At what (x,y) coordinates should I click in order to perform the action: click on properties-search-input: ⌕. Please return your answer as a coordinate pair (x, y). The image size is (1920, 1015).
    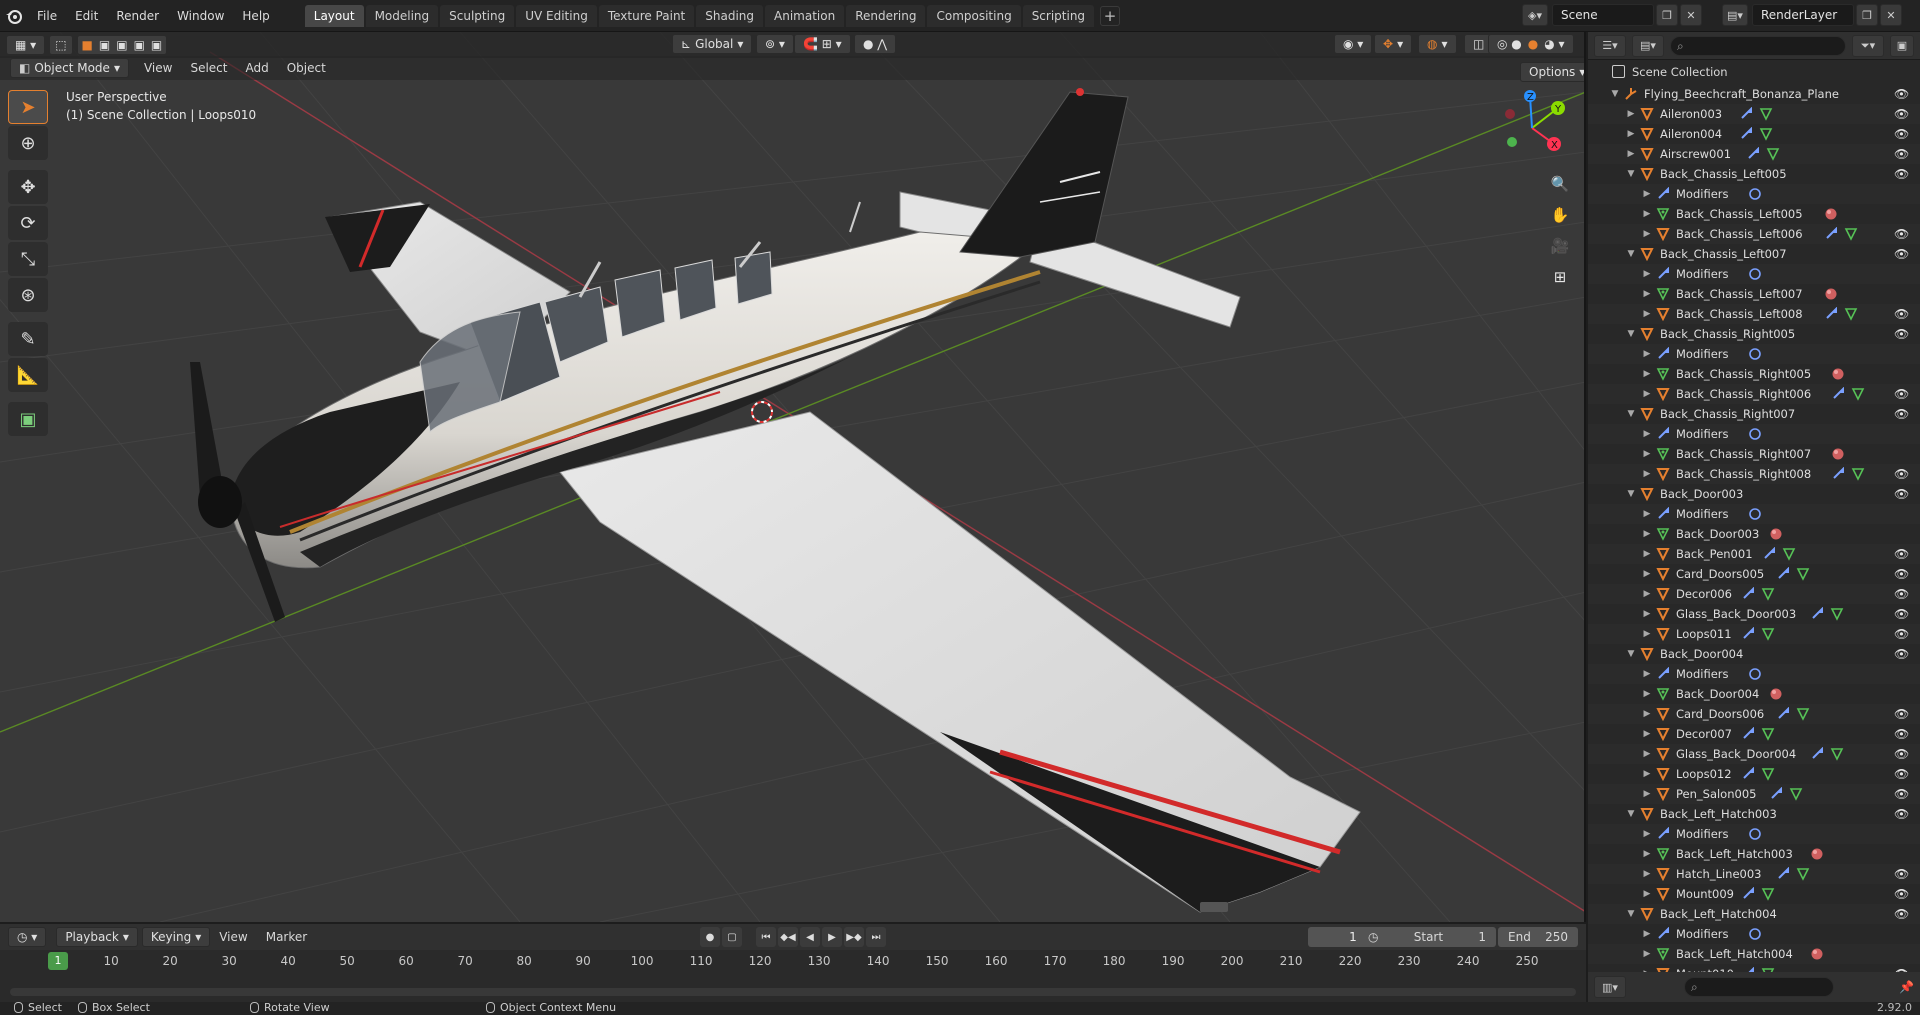
    Looking at the image, I should click on (1759, 987).